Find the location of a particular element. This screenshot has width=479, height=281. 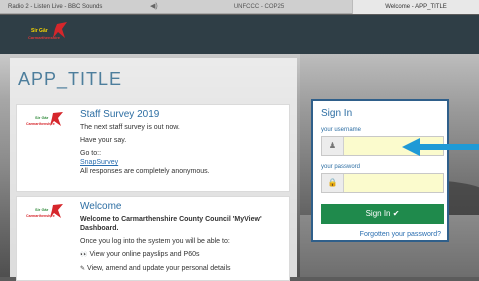

eye-icon: 👀 is located at coordinates (84, 255).